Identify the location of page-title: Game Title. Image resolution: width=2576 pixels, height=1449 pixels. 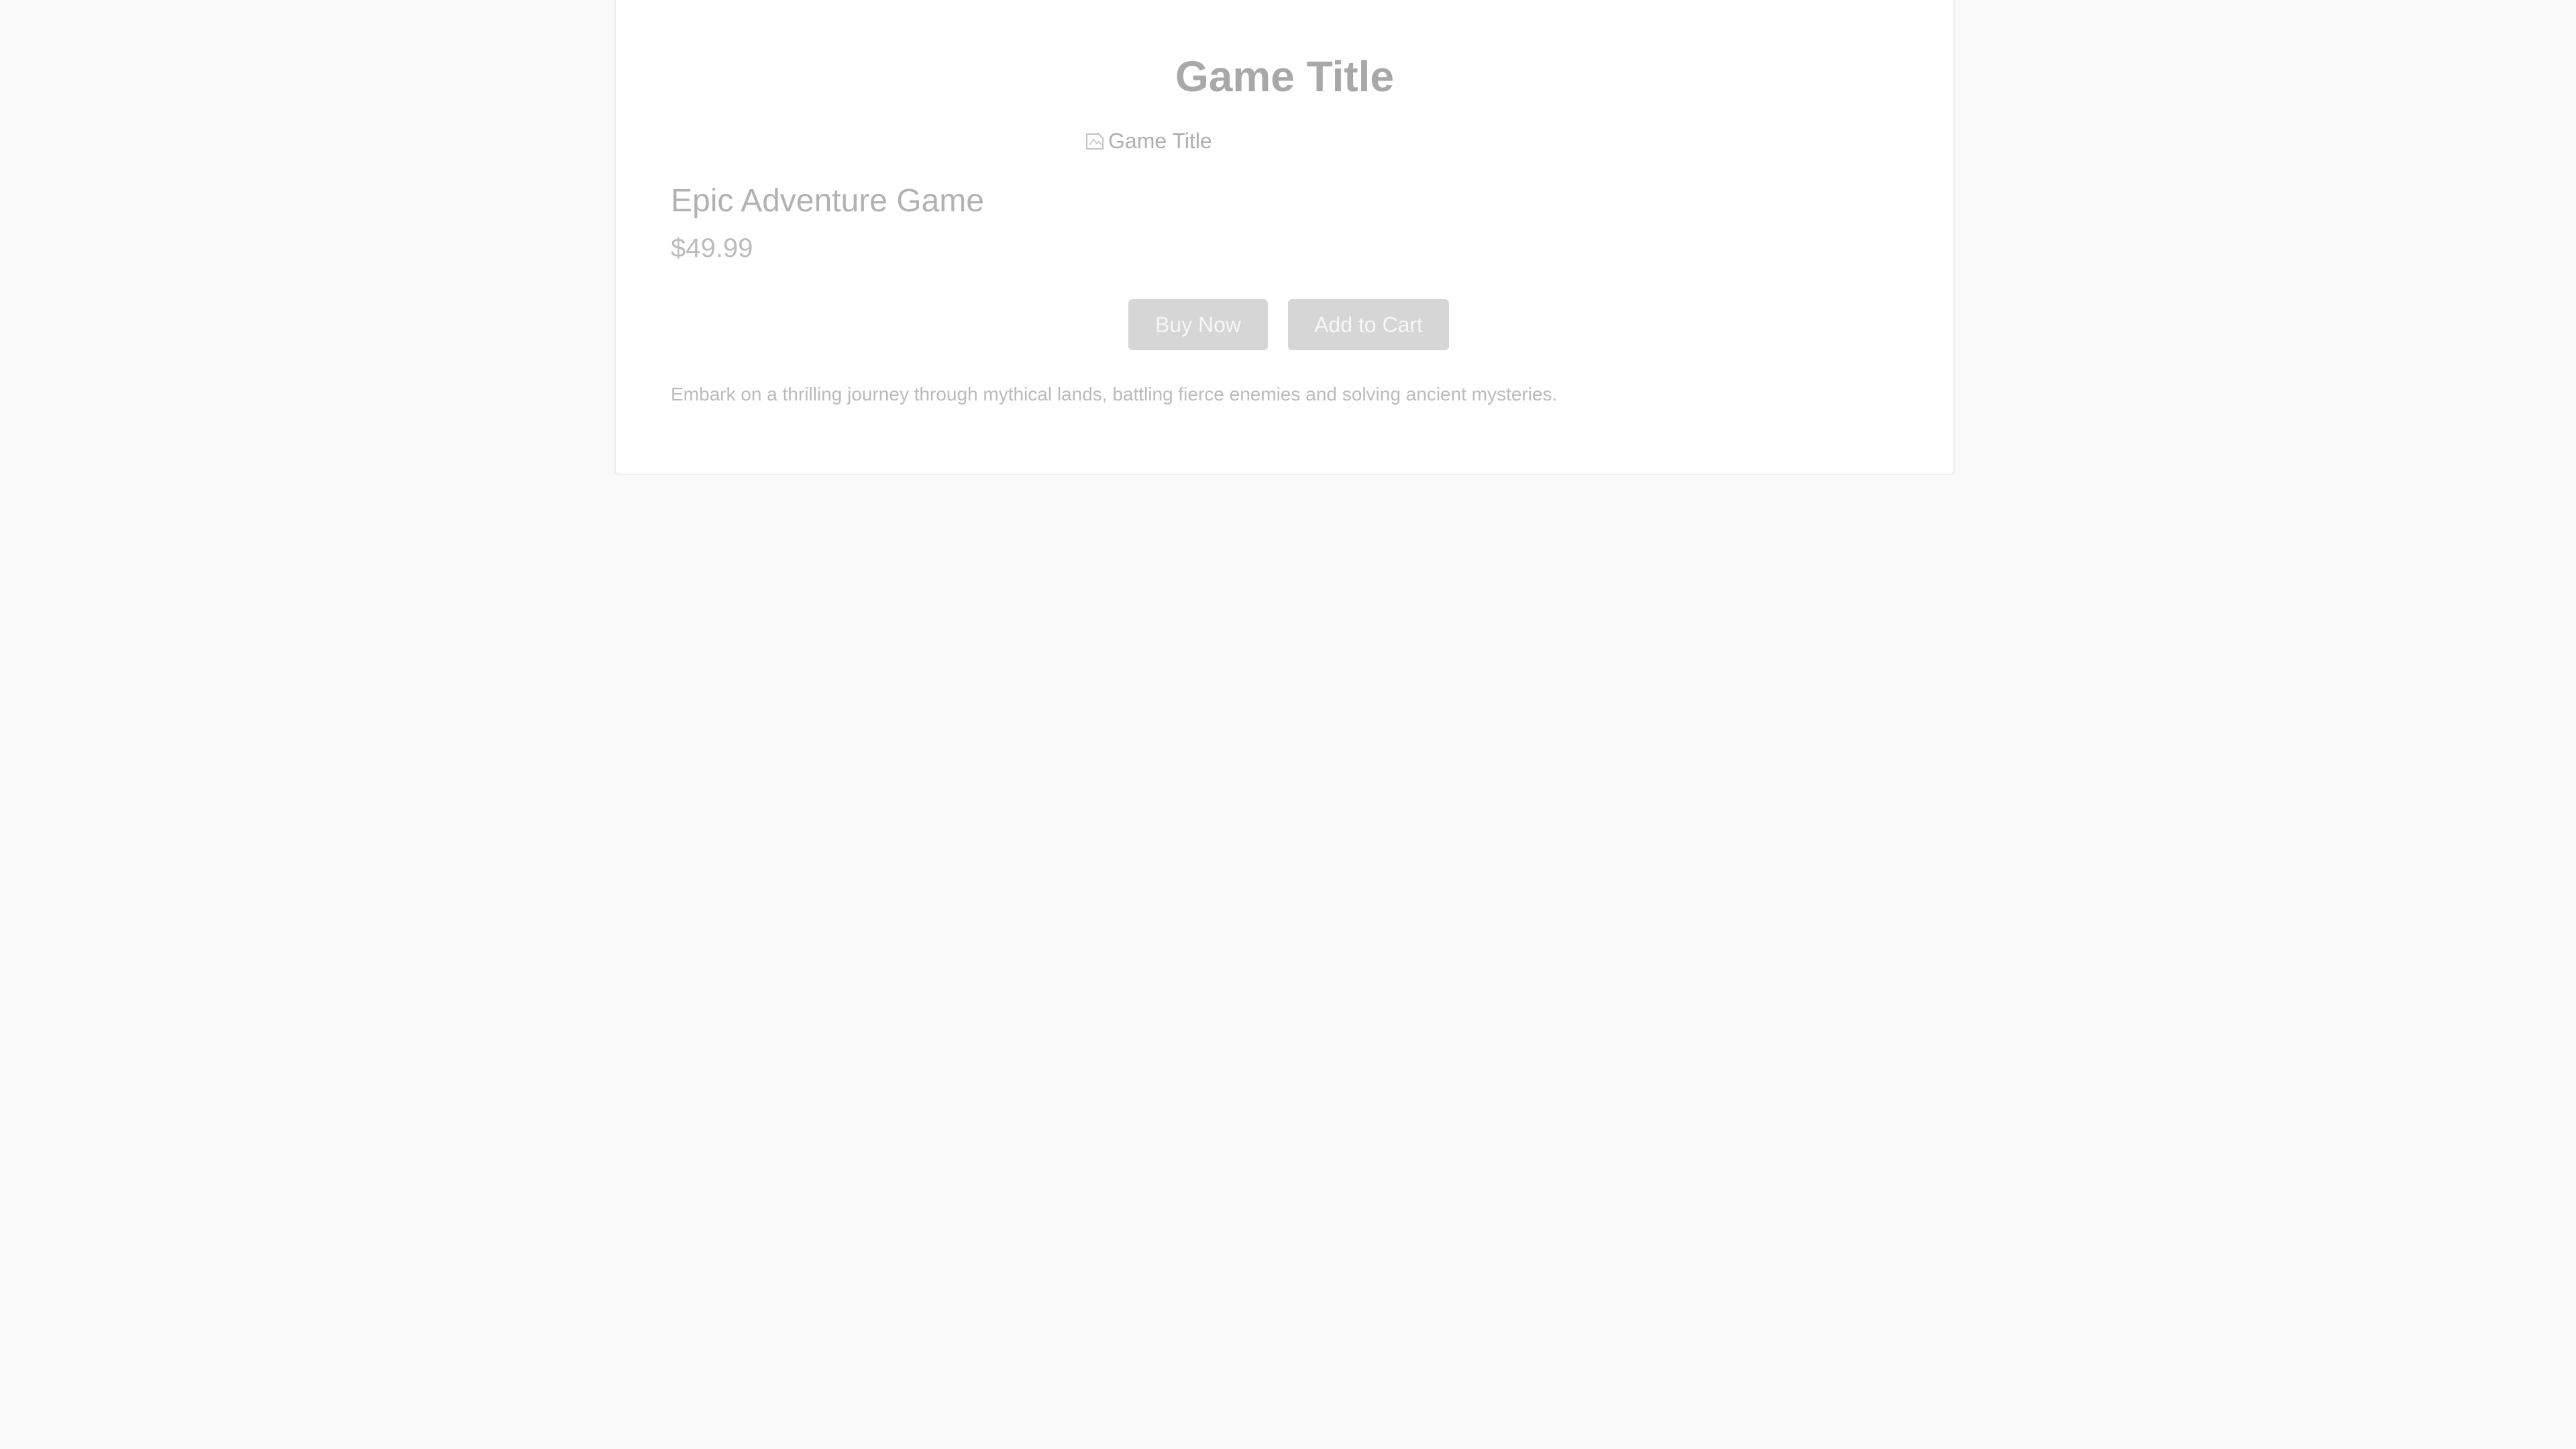
(1285, 76).